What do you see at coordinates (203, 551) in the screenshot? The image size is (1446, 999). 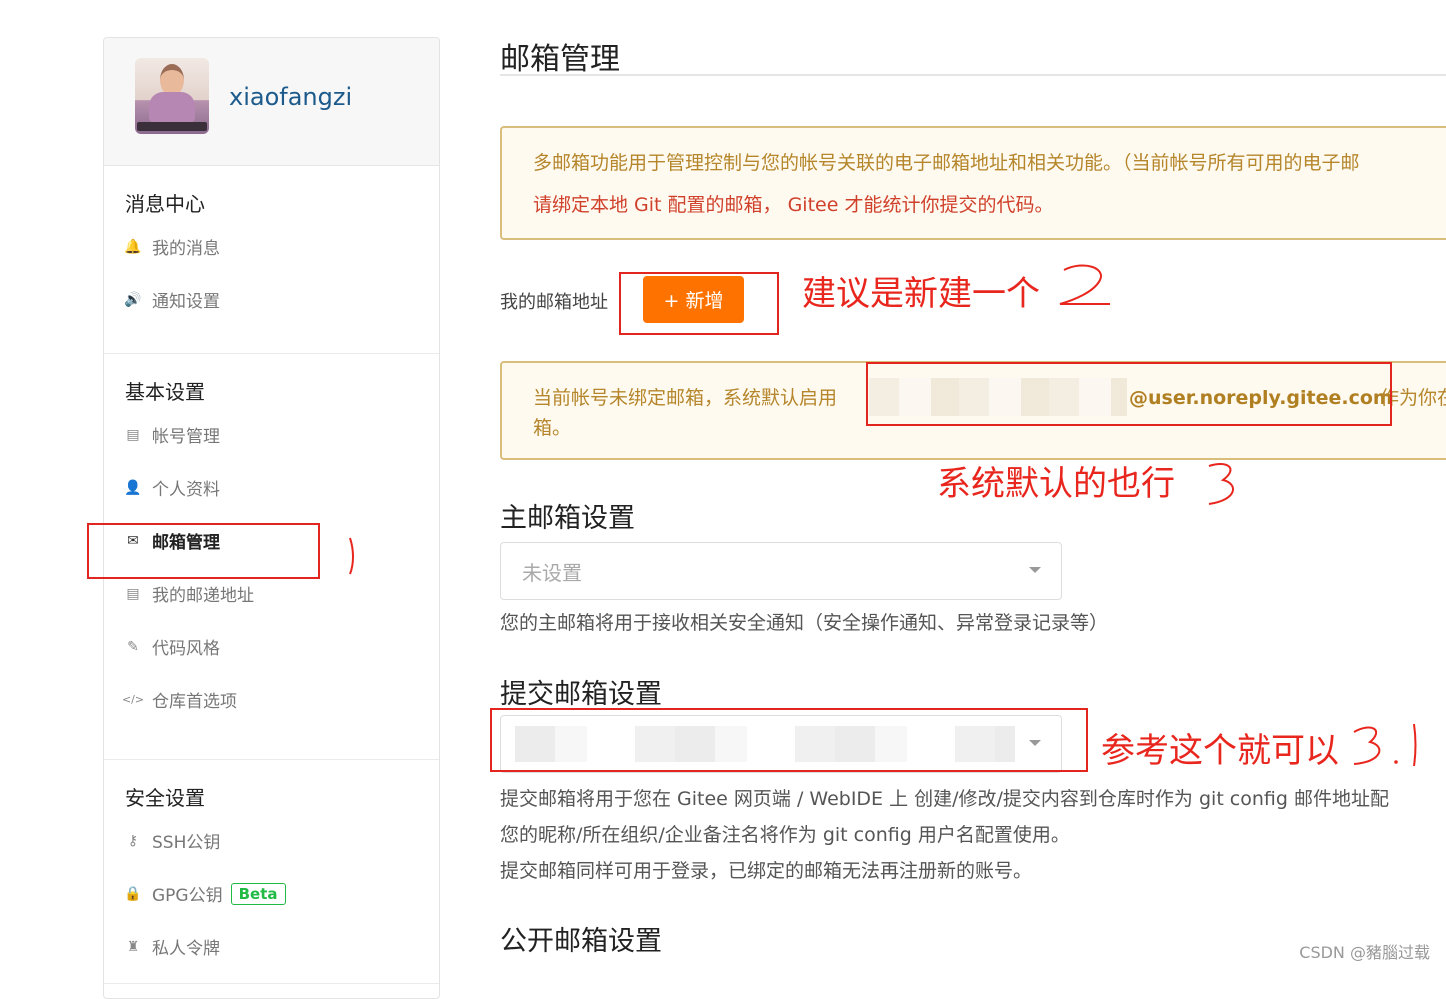 I see `annotation-box-email-nav` at bounding box center [203, 551].